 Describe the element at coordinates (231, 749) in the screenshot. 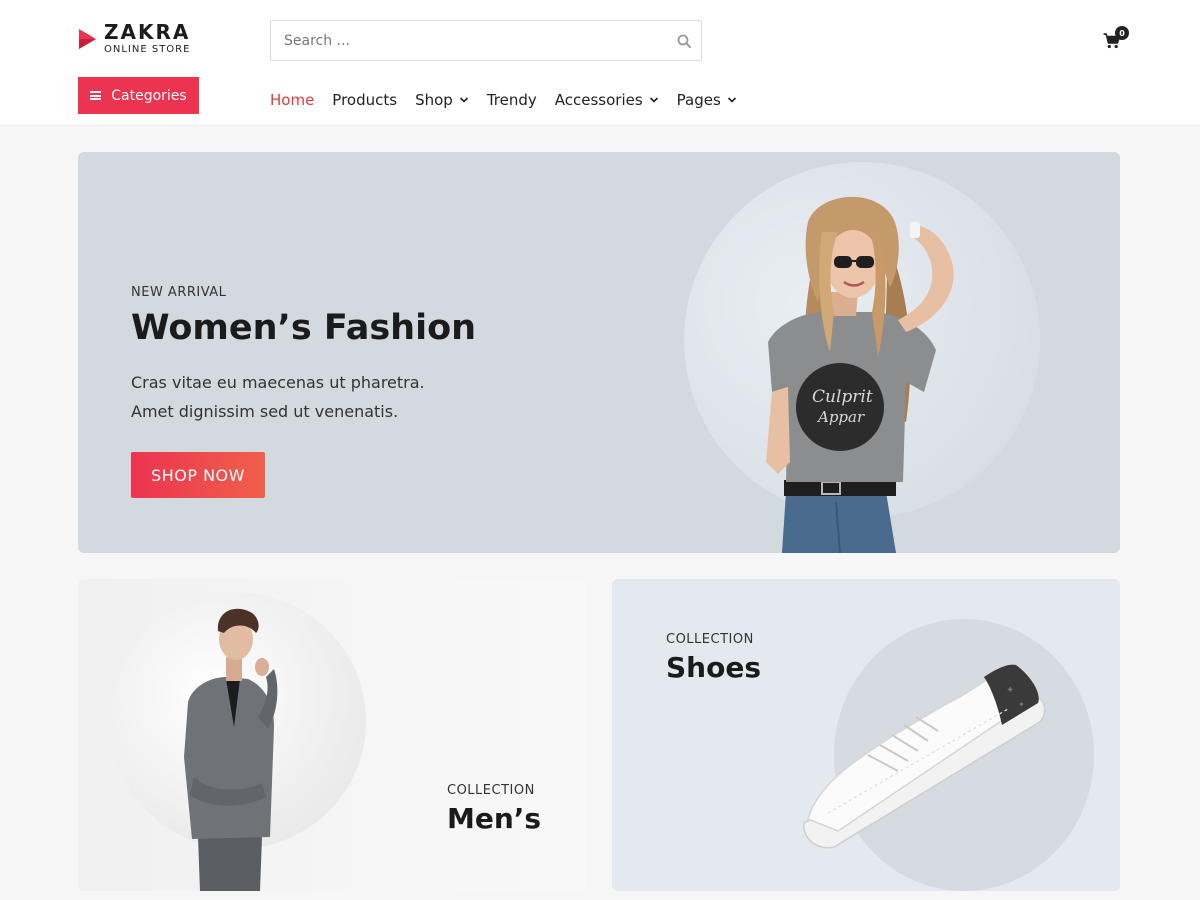

I see `man-model-image` at that location.